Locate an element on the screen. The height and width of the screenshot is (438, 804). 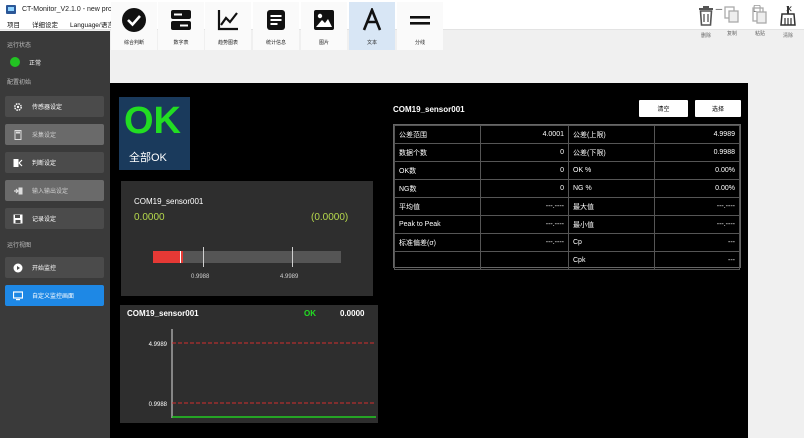
tool-image: 图片 is located at coordinates (324, 26).